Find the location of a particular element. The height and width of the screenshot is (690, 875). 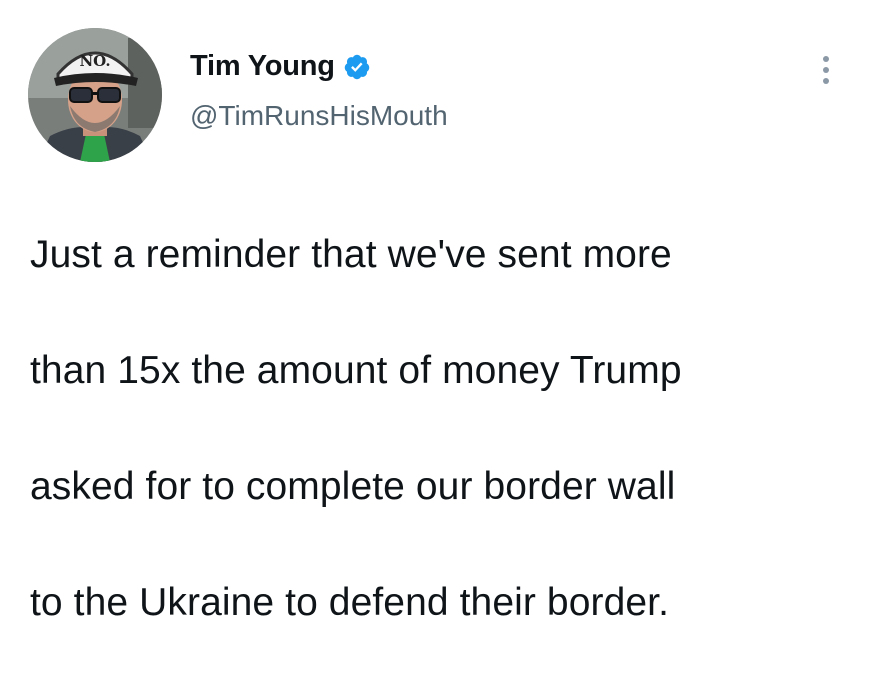

tweet-text-line: asked for to complete our border wall is located at coordinates (353, 486).